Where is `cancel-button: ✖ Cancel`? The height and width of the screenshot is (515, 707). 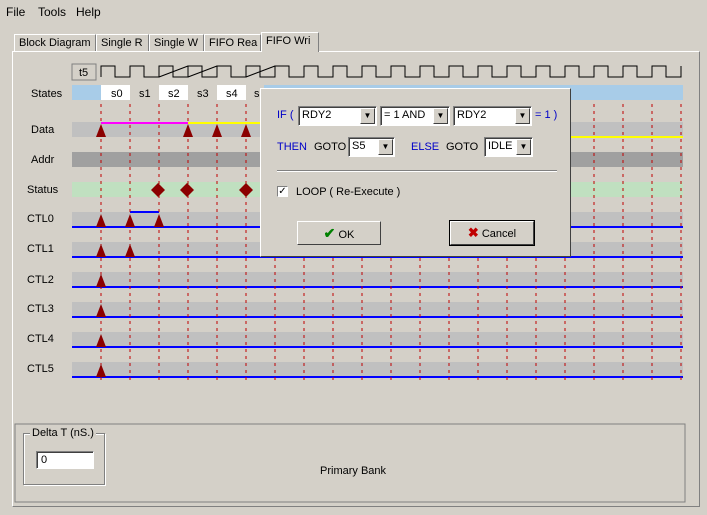 cancel-button: ✖ Cancel is located at coordinates (492, 233).